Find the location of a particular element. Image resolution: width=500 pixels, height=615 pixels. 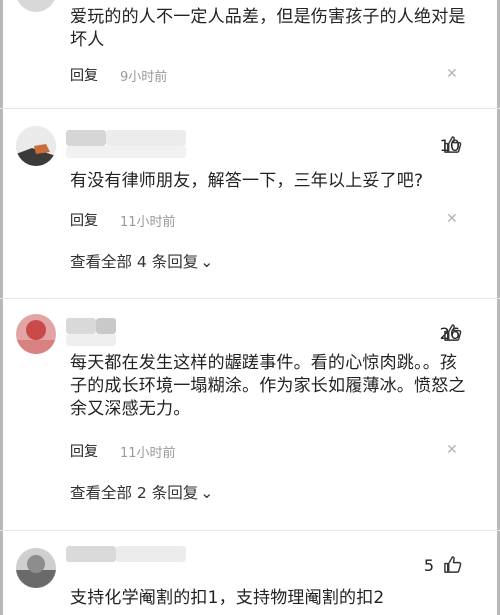

comment-time: 9小时前 is located at coordinates (144, 77).